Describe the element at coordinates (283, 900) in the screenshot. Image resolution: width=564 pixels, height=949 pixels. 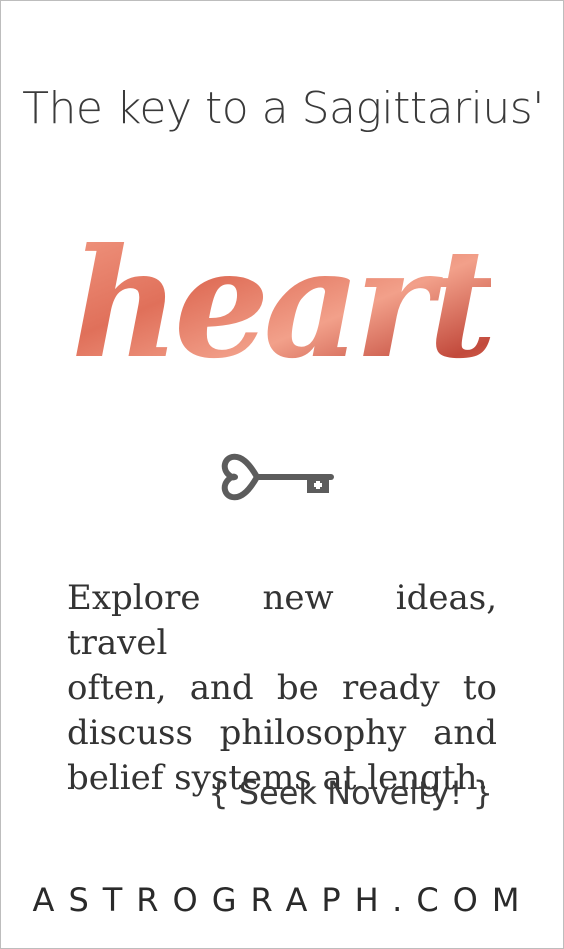
I see `site-url: ASTROGRAPH.COM` at that location.